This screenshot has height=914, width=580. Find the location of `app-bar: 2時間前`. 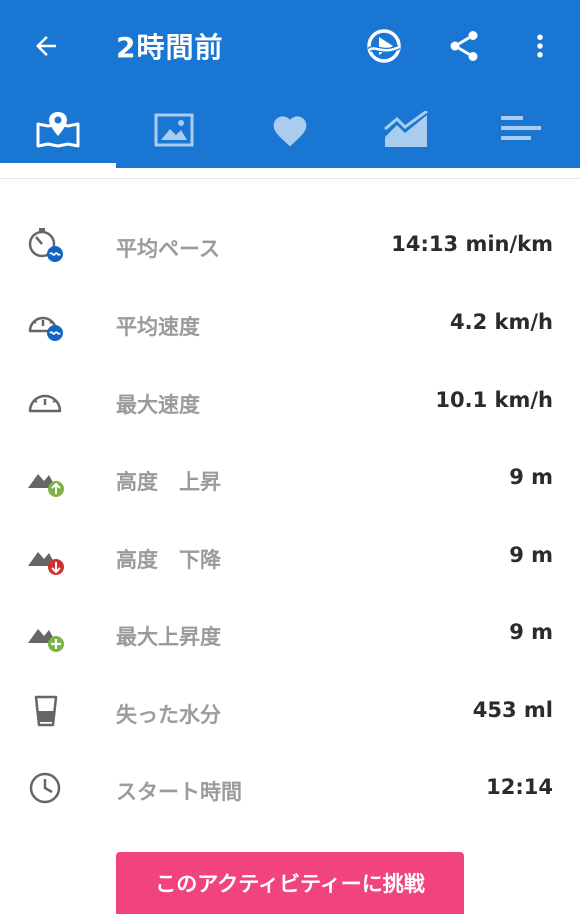

app-bar: 2時間前 is located at coordinates (290, 46).